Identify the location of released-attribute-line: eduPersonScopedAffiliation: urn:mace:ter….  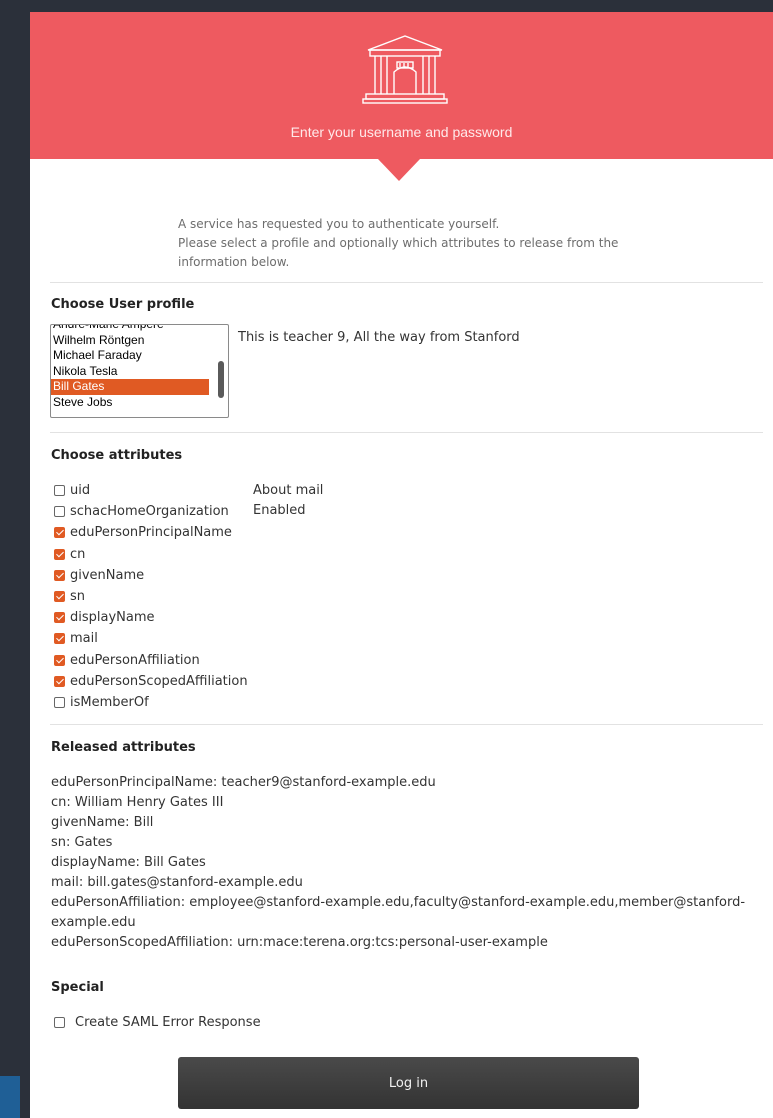
(299, 942).